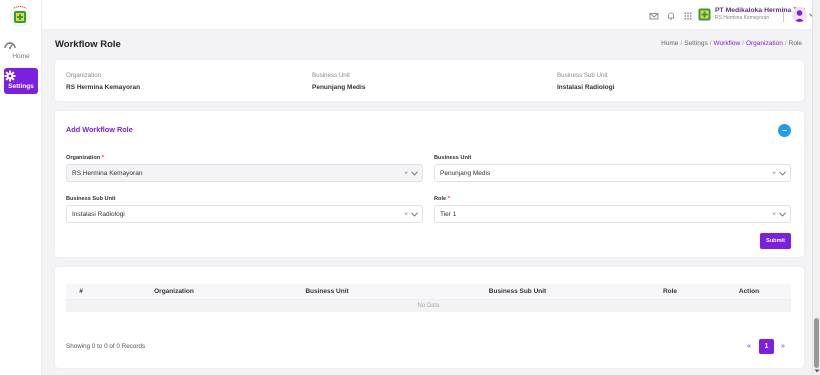  What do you see at coordinates (817, 371) in the screenshot?
I see `scroll-down-arrow-icon` at bounding box center [817, 371].